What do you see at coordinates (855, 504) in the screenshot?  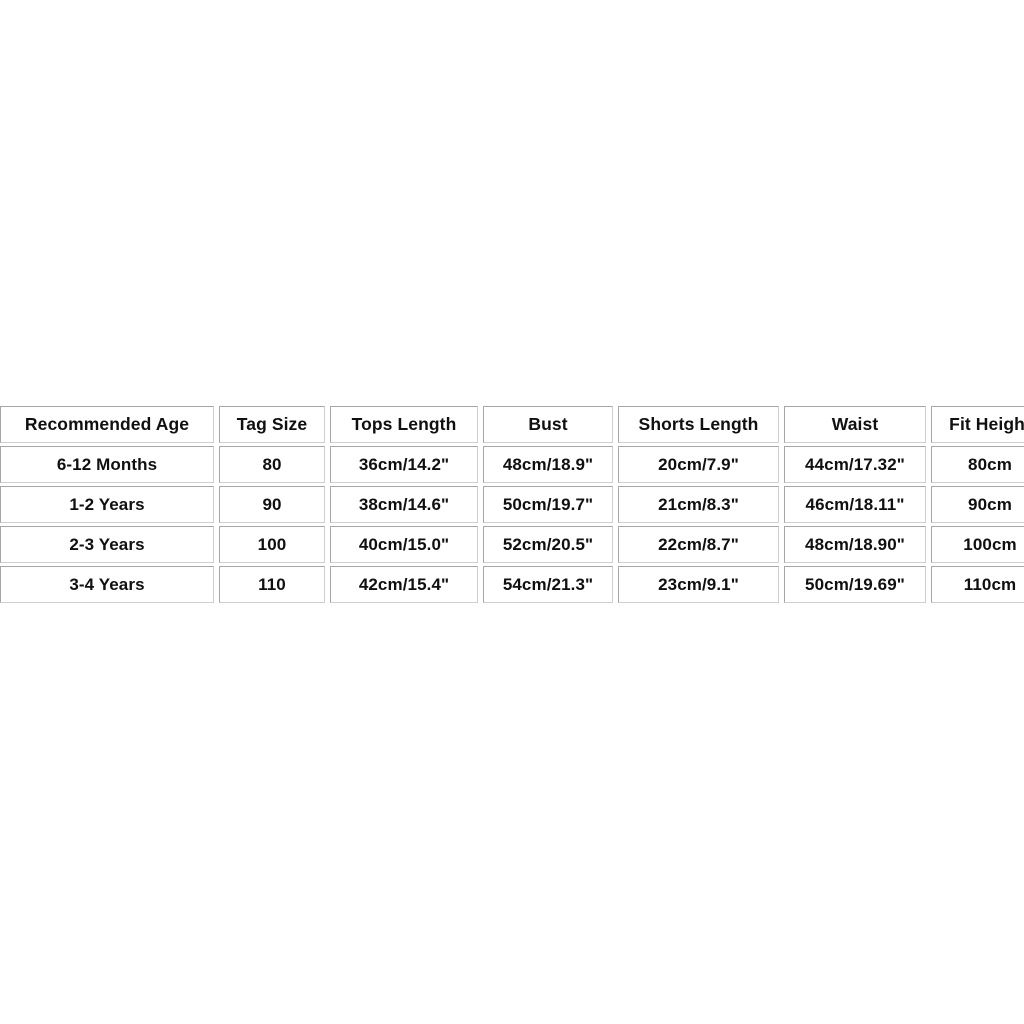 I see `cell-waist: 46cm/18.11"` at bounding box center [855, 504].